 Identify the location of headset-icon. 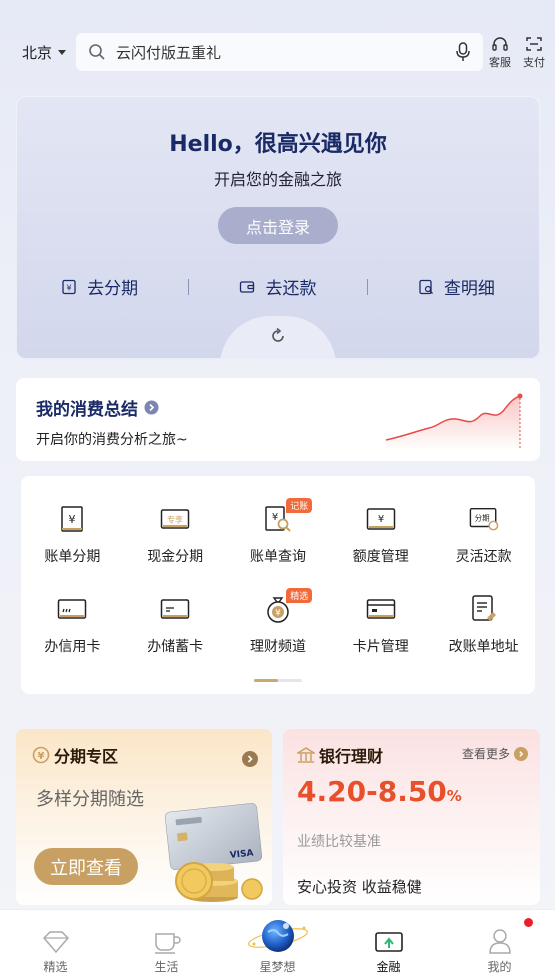
(500, 44).